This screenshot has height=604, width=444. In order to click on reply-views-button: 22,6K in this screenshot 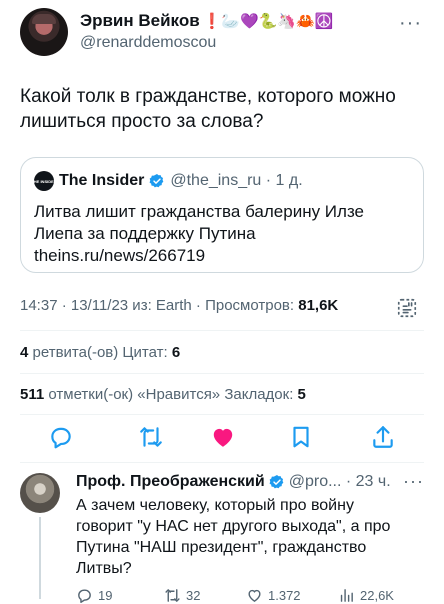, I will do `click(366, 595)`.